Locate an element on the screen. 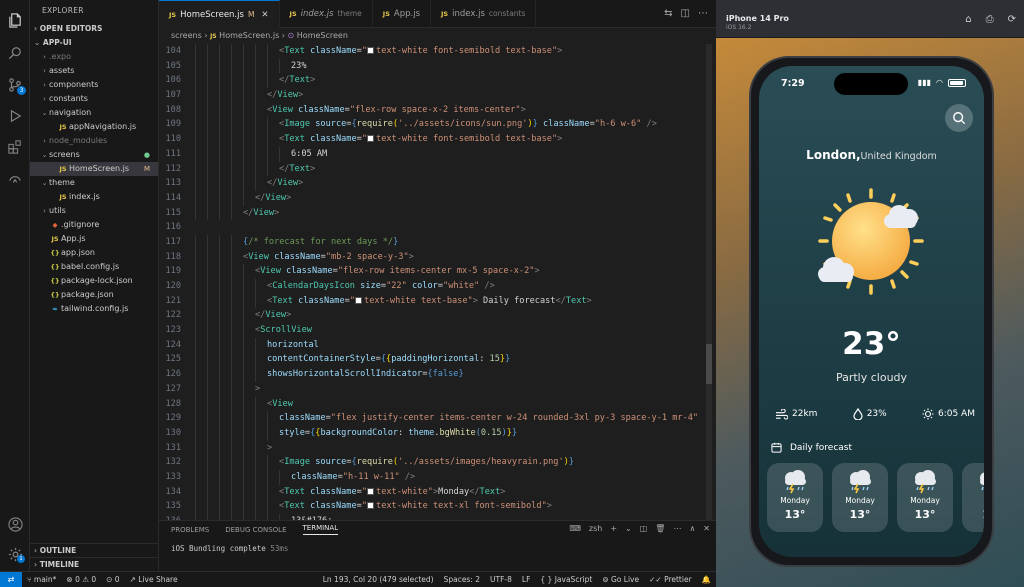 Image resolution: width=1024 pixels, height=587 pixels. tree-item-label: navigation is located at coordinates (70, 112).